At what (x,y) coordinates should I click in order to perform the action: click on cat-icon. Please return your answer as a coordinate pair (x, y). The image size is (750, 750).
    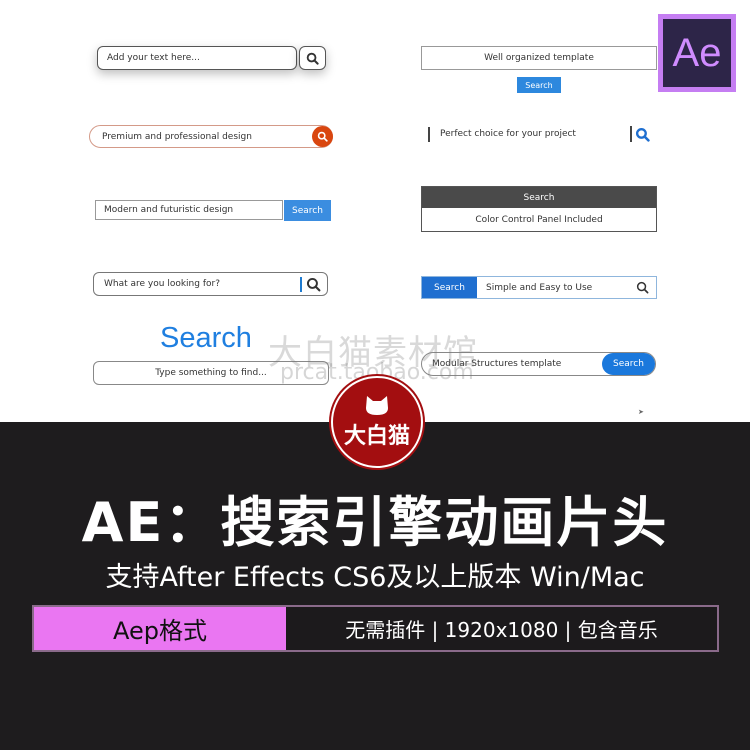
    Looking at the image, I should click on (377, 405).